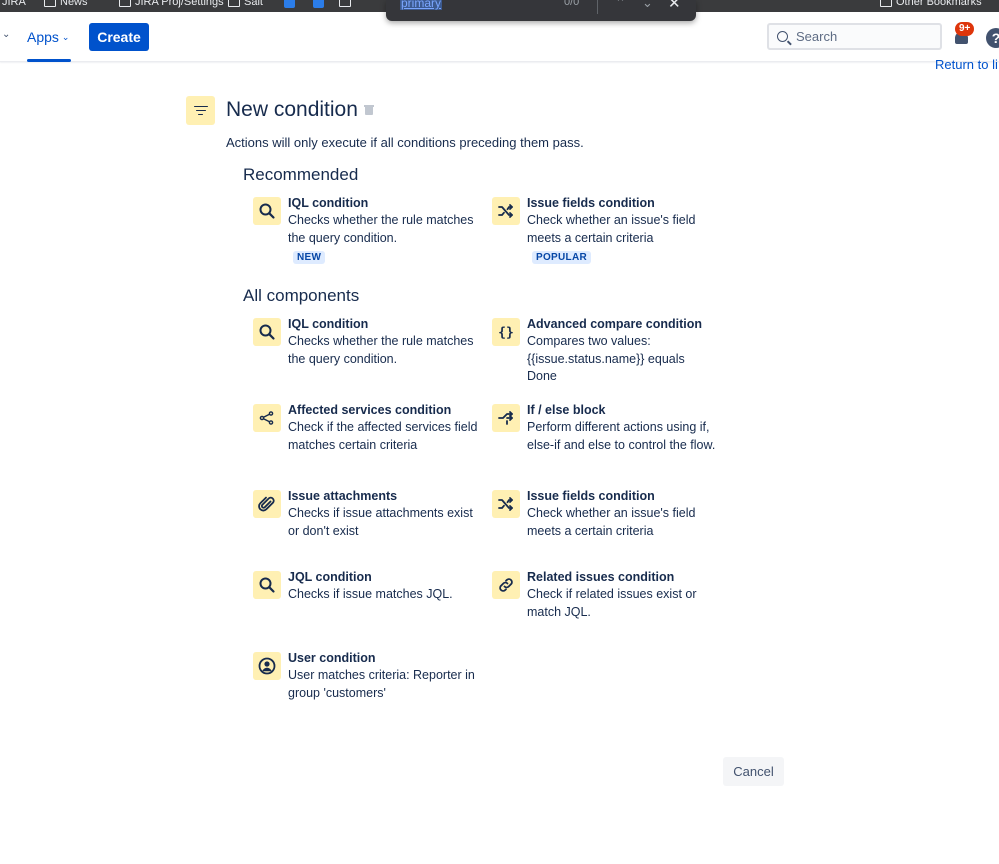 This screenshot has width=999, height=864. I want to click on apps-label: Apps, so click(43, 37).